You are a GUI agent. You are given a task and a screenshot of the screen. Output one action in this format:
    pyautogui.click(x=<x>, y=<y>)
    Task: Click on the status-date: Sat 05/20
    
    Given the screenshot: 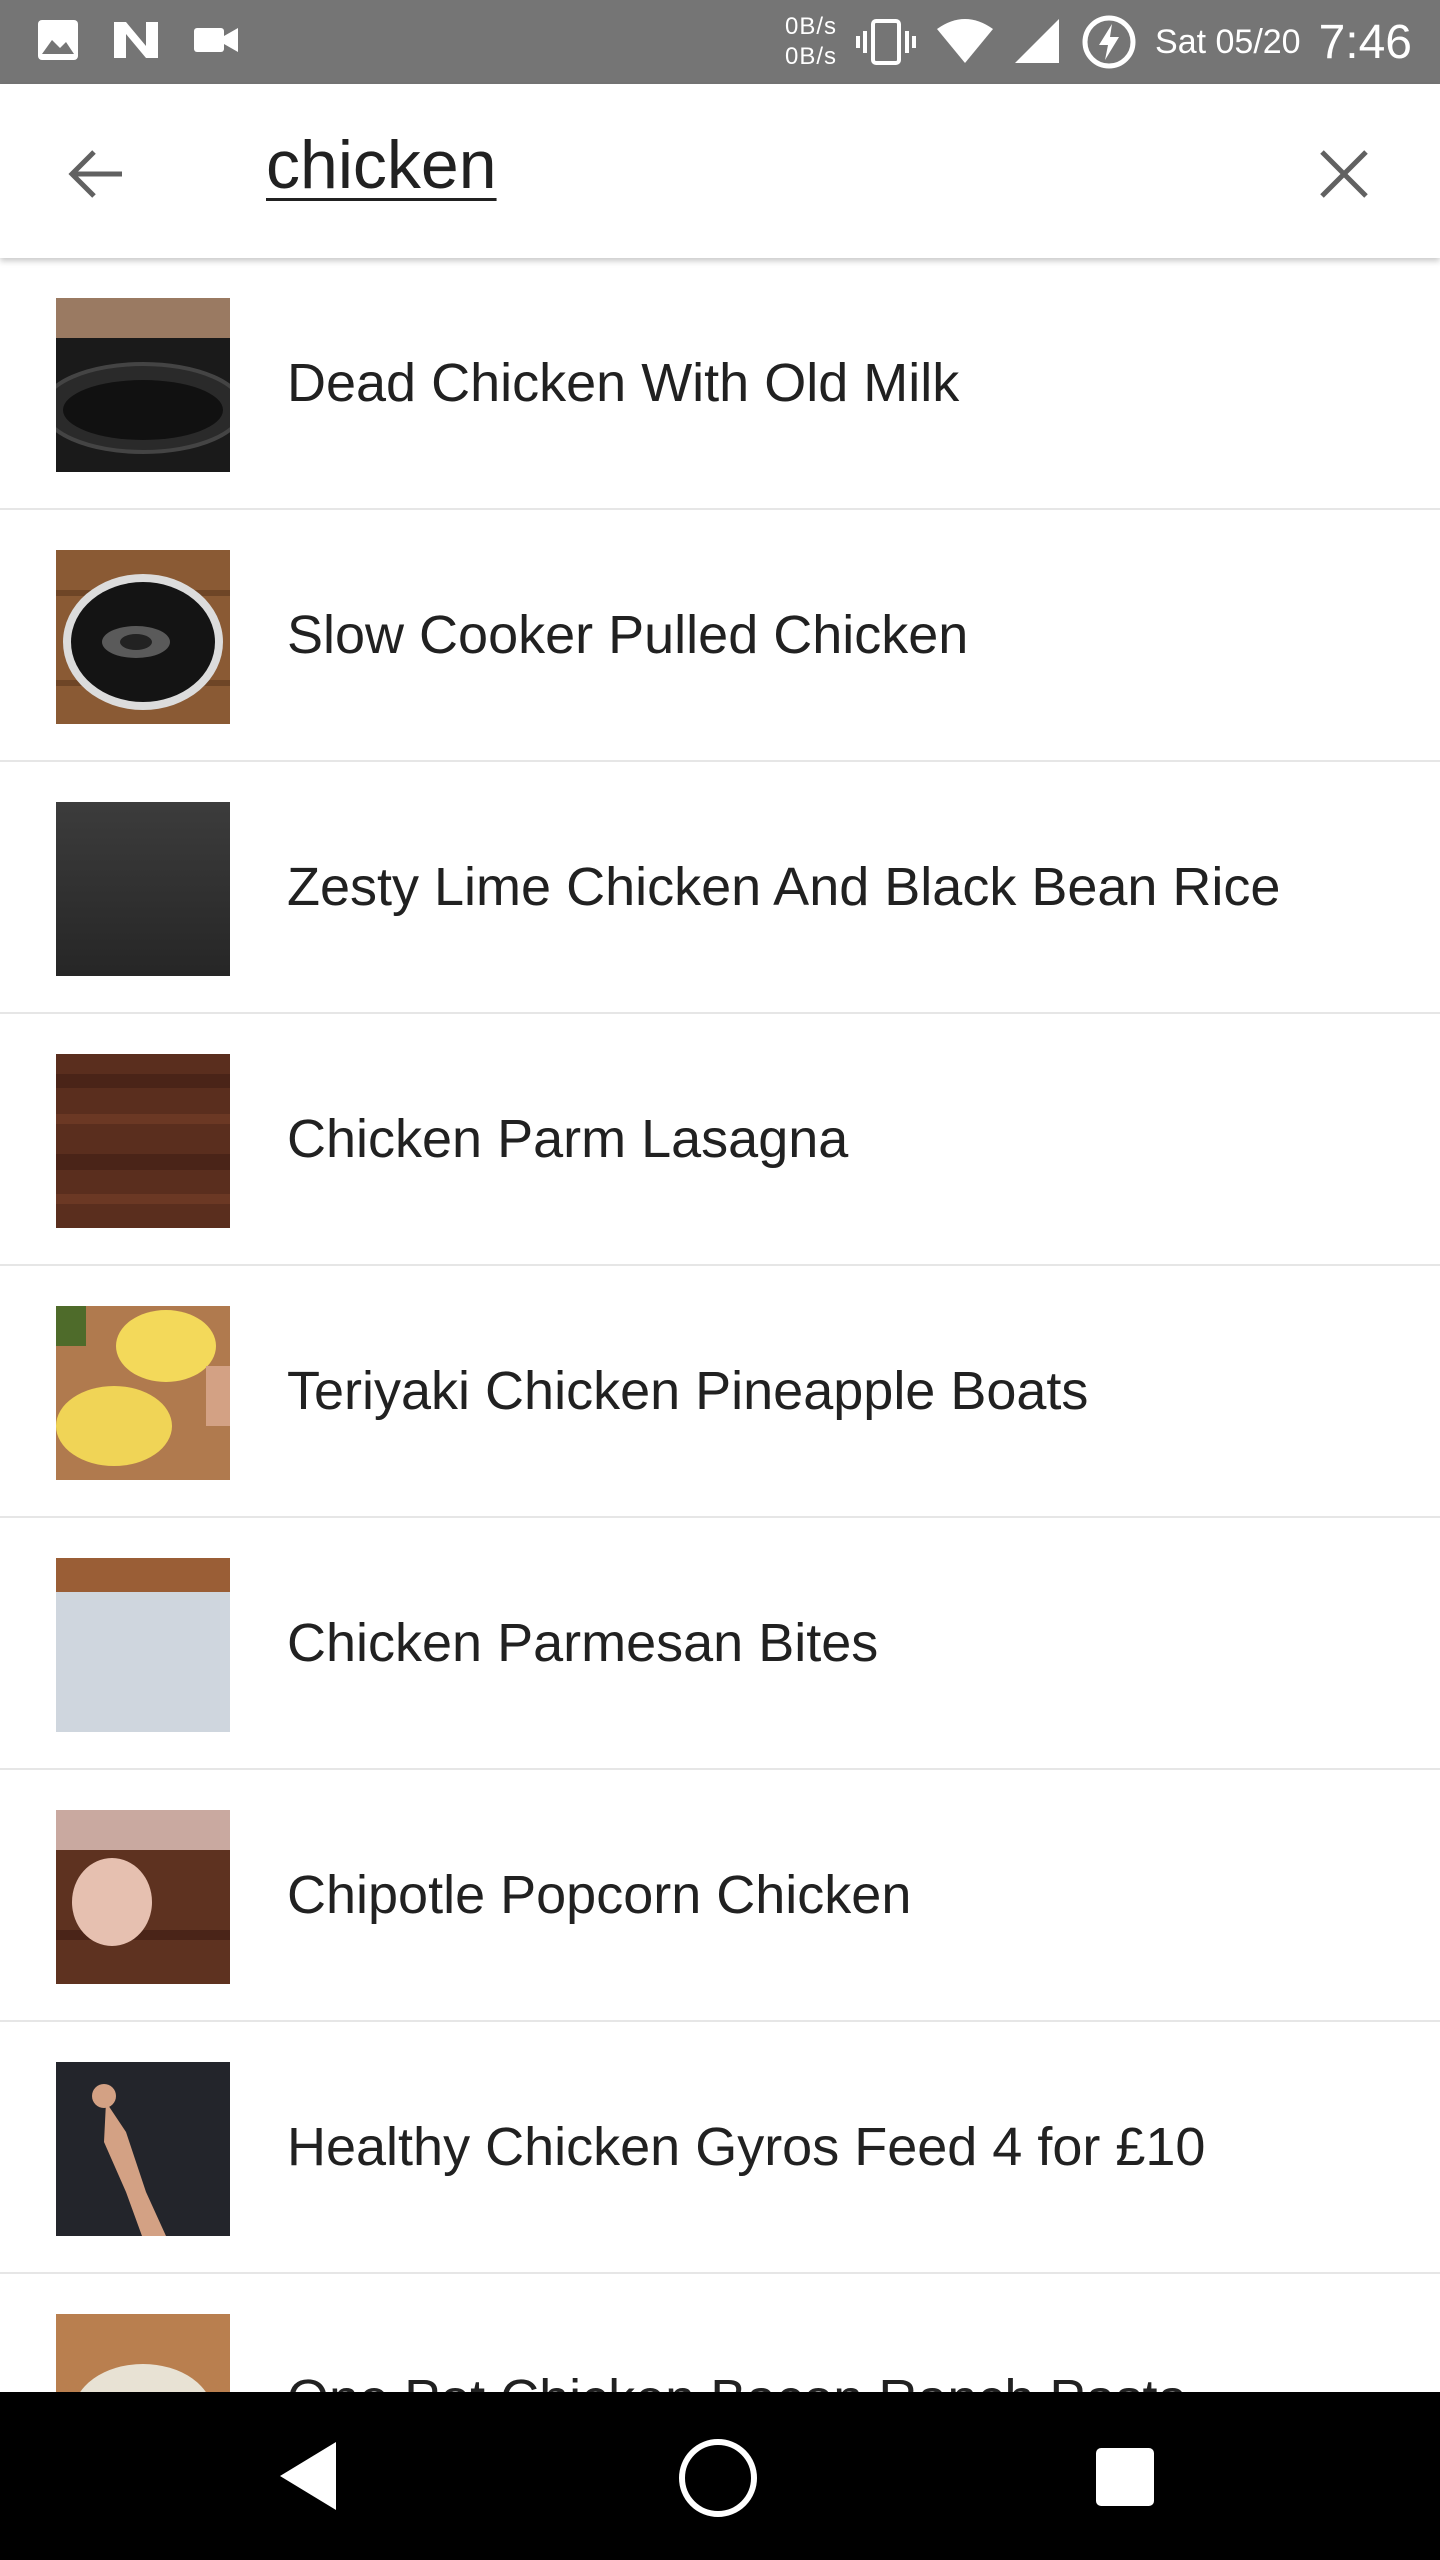 What is the action you would take?
    pyautogui.click(x=1228, y=41)
    